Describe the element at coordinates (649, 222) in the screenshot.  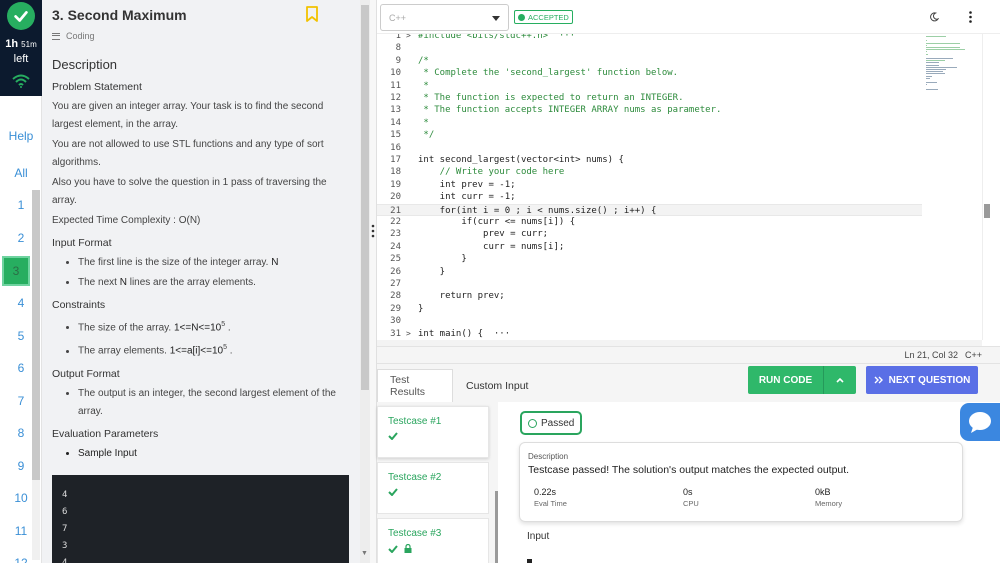
I see `code-line: 22 if(curr <= nums[i]) {` at that location.